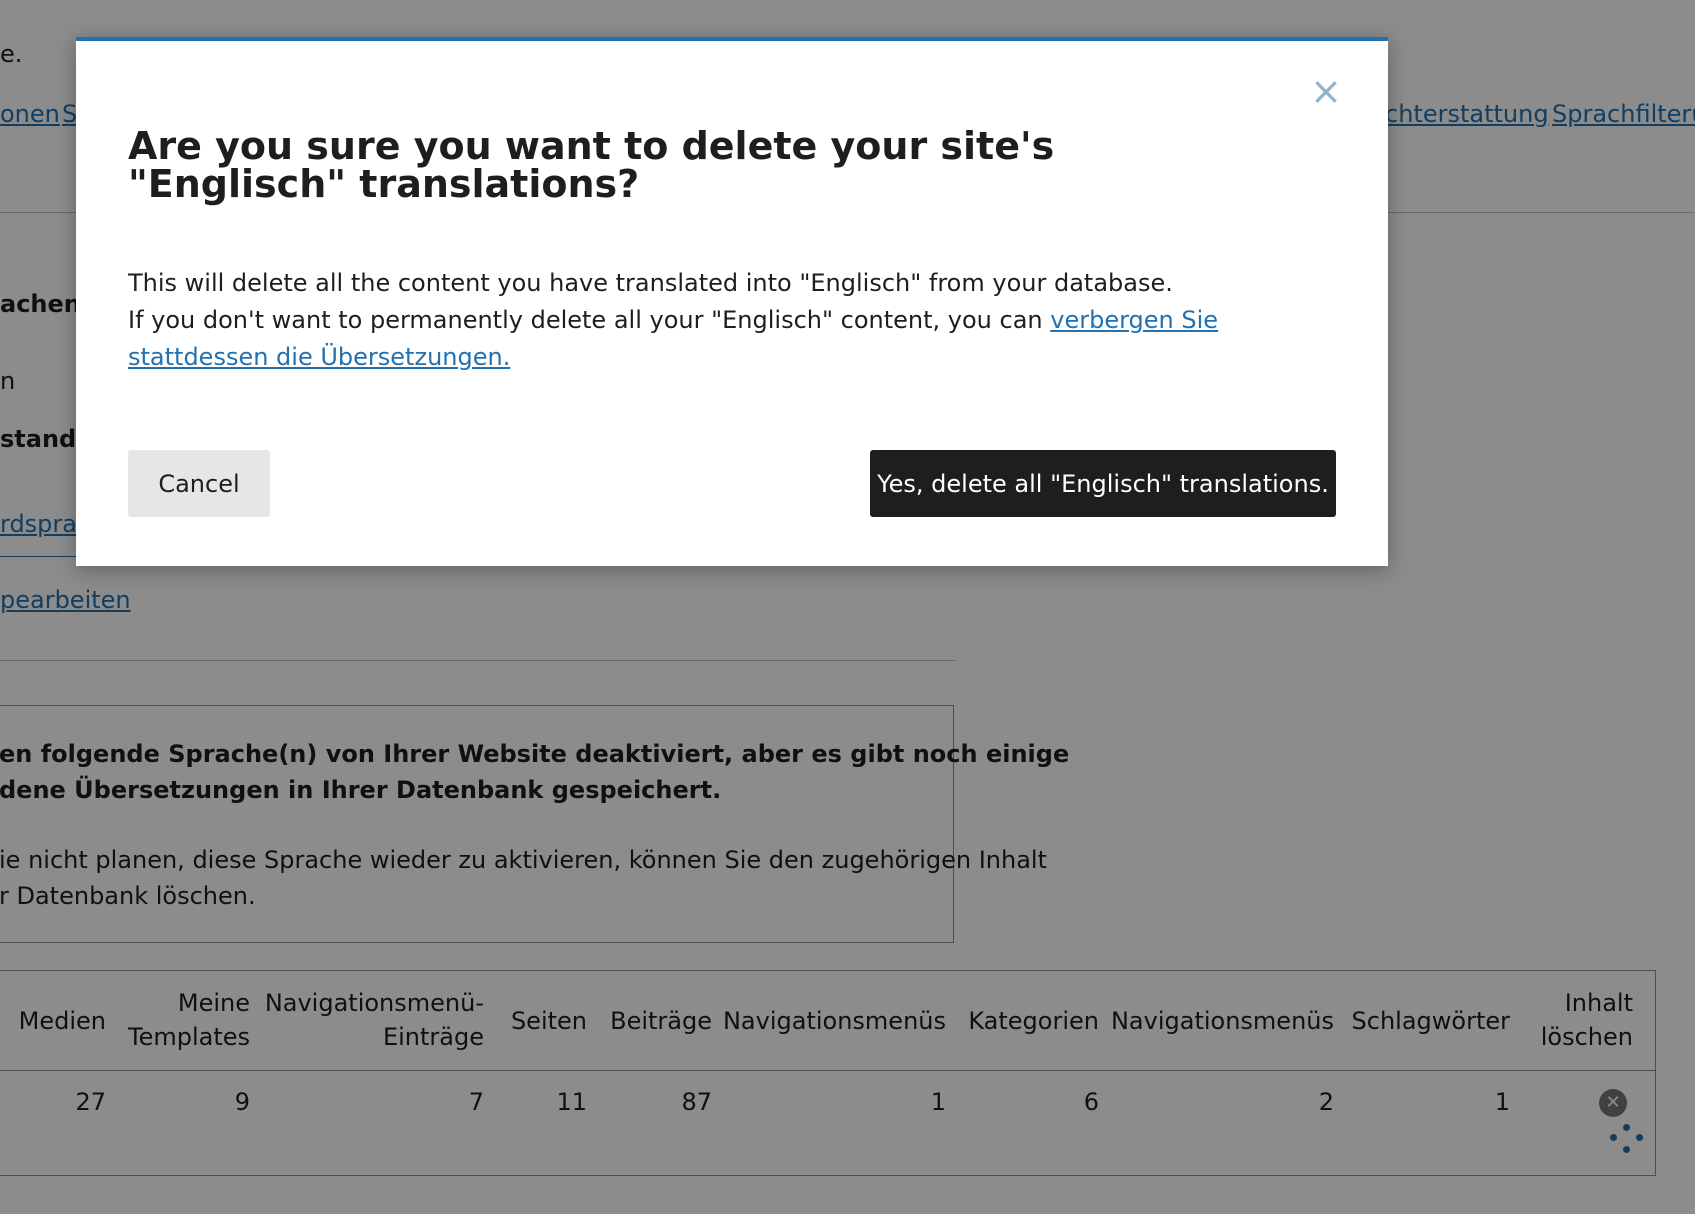  Describe the element at coordinates (199, 483) in the screenshot. I see `cancel-button: Cancel` at that location.